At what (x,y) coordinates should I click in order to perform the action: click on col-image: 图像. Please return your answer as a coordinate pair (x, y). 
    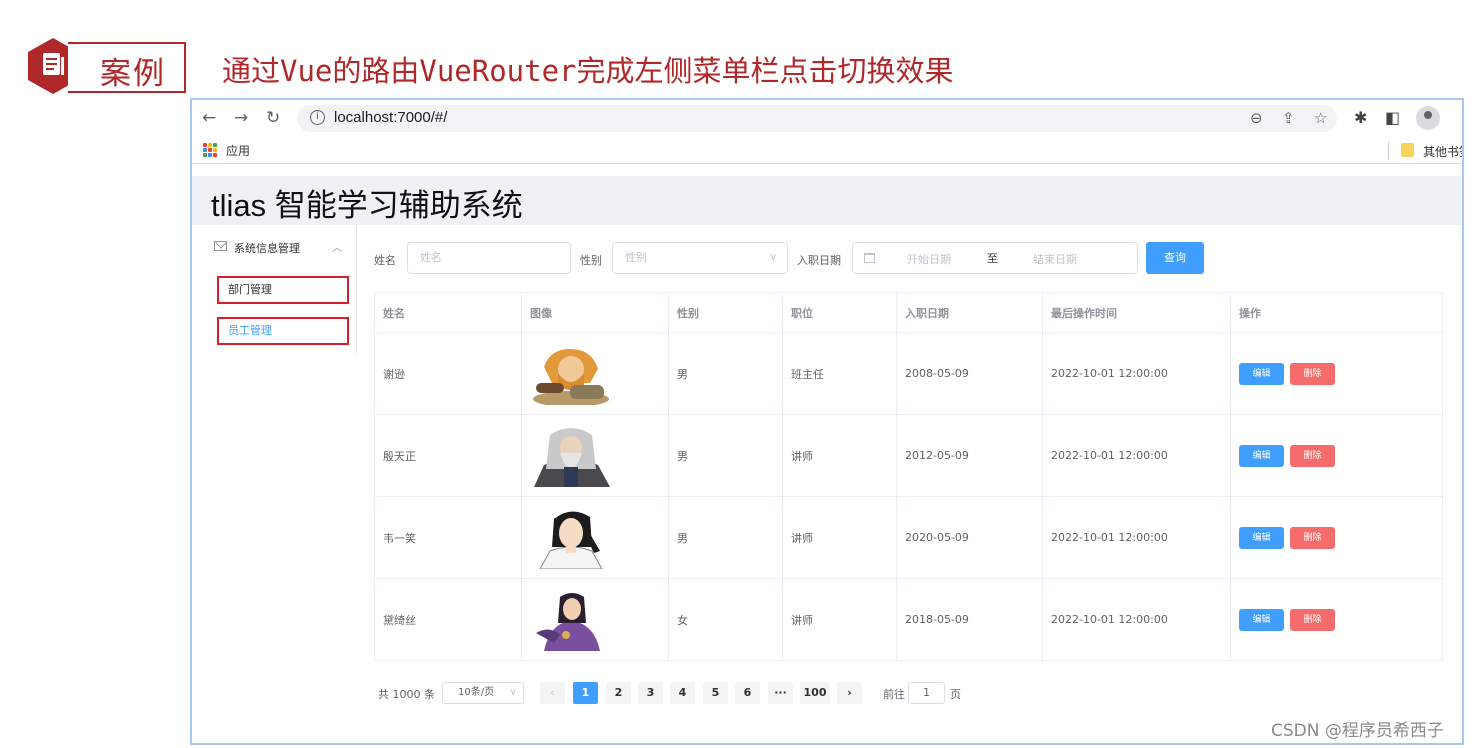
    Looking at the image, I should click on (595, 312).